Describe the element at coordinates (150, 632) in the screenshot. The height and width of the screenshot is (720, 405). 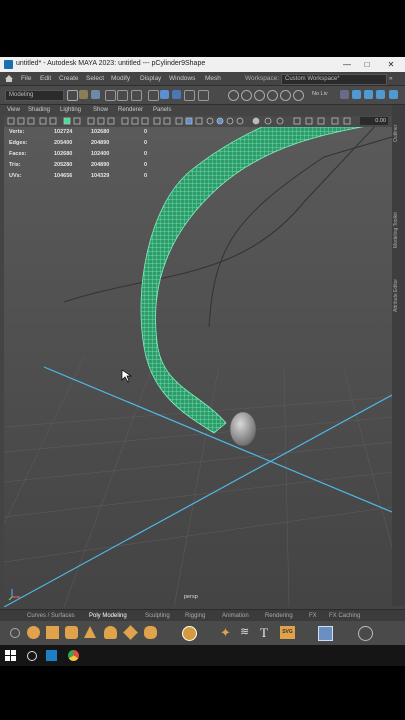
I see `poly-disc-icon` at that location.